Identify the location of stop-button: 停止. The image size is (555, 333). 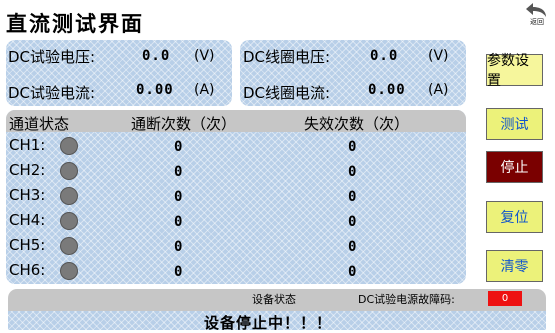
(514, 167).